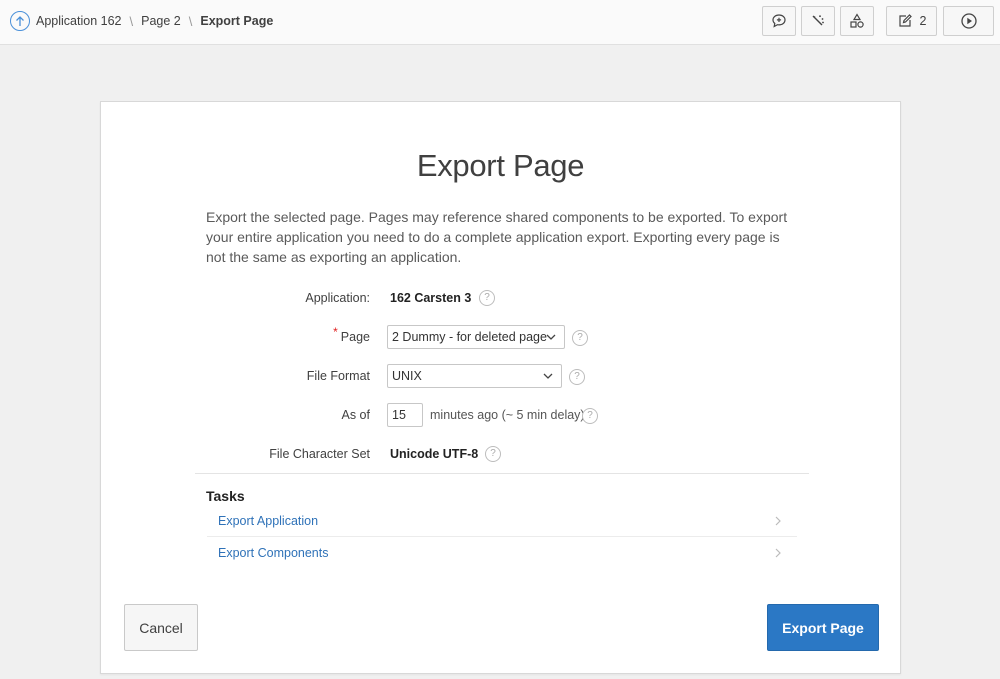 The image size is (1000, 679). Describe the element at coordinates (502, 473) in the screenshot. I see `divider` at that location.